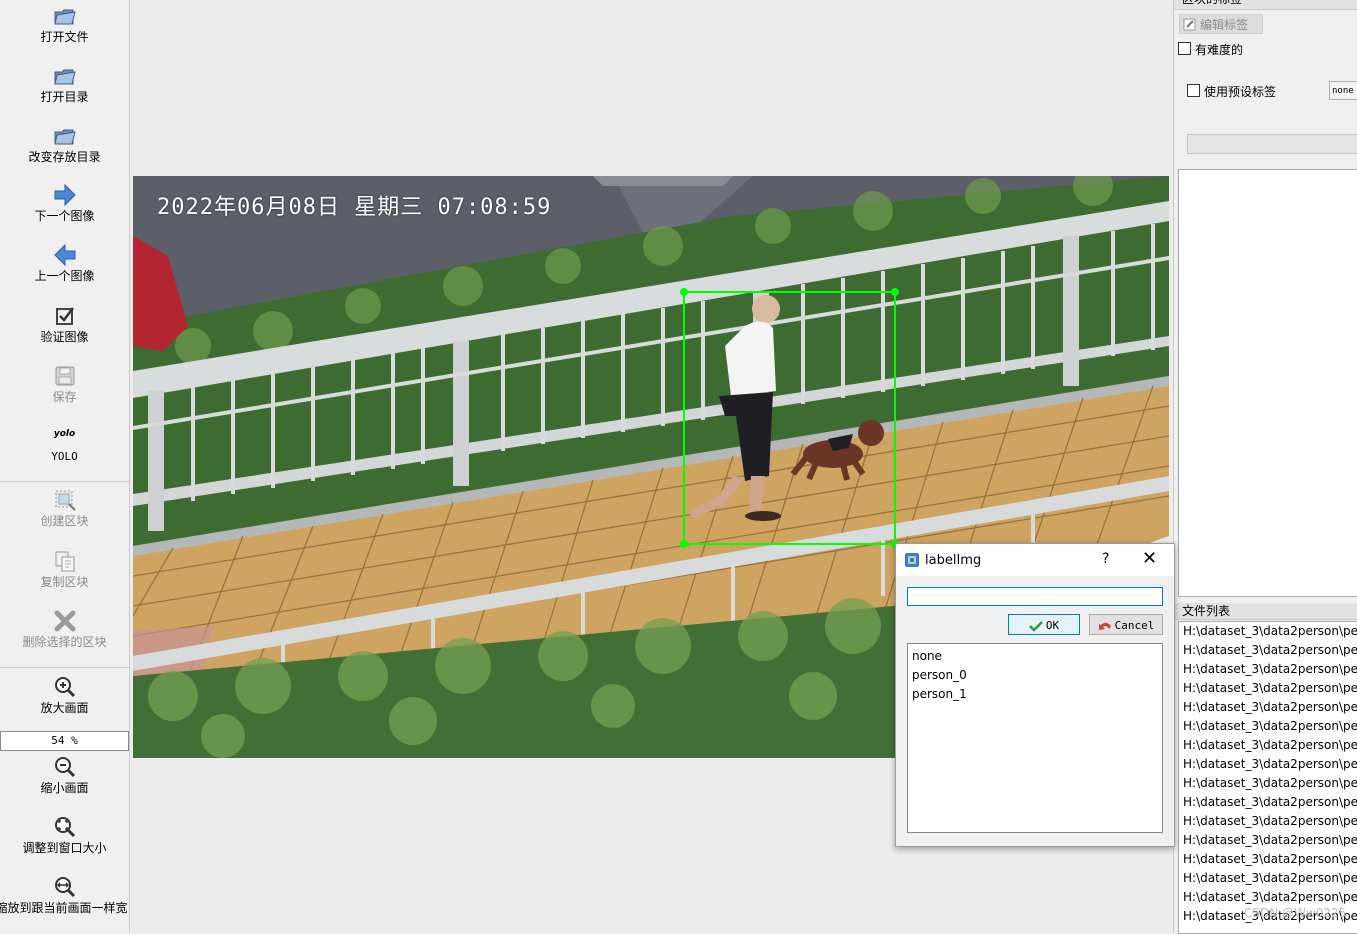 The width and height of the screenshot is (1357, 934). Describe the element at coordinates (65, 500) in the screenshot. I see `create-box-icon` at that location.